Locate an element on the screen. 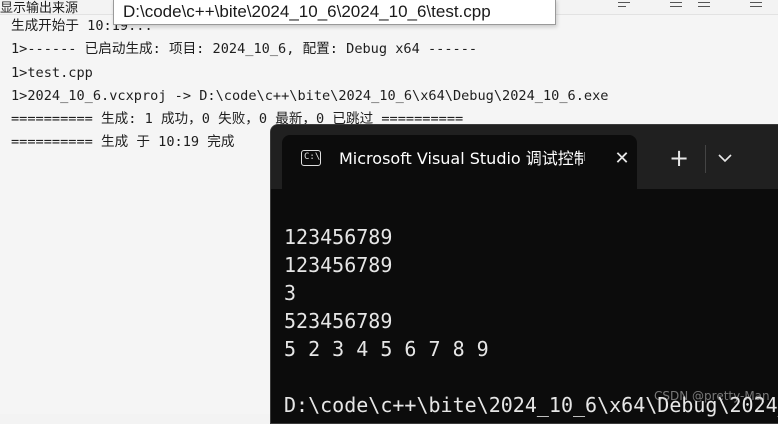  output-line: ========== 生成 于 10:19 完成 is located at coordinates (123, 142).